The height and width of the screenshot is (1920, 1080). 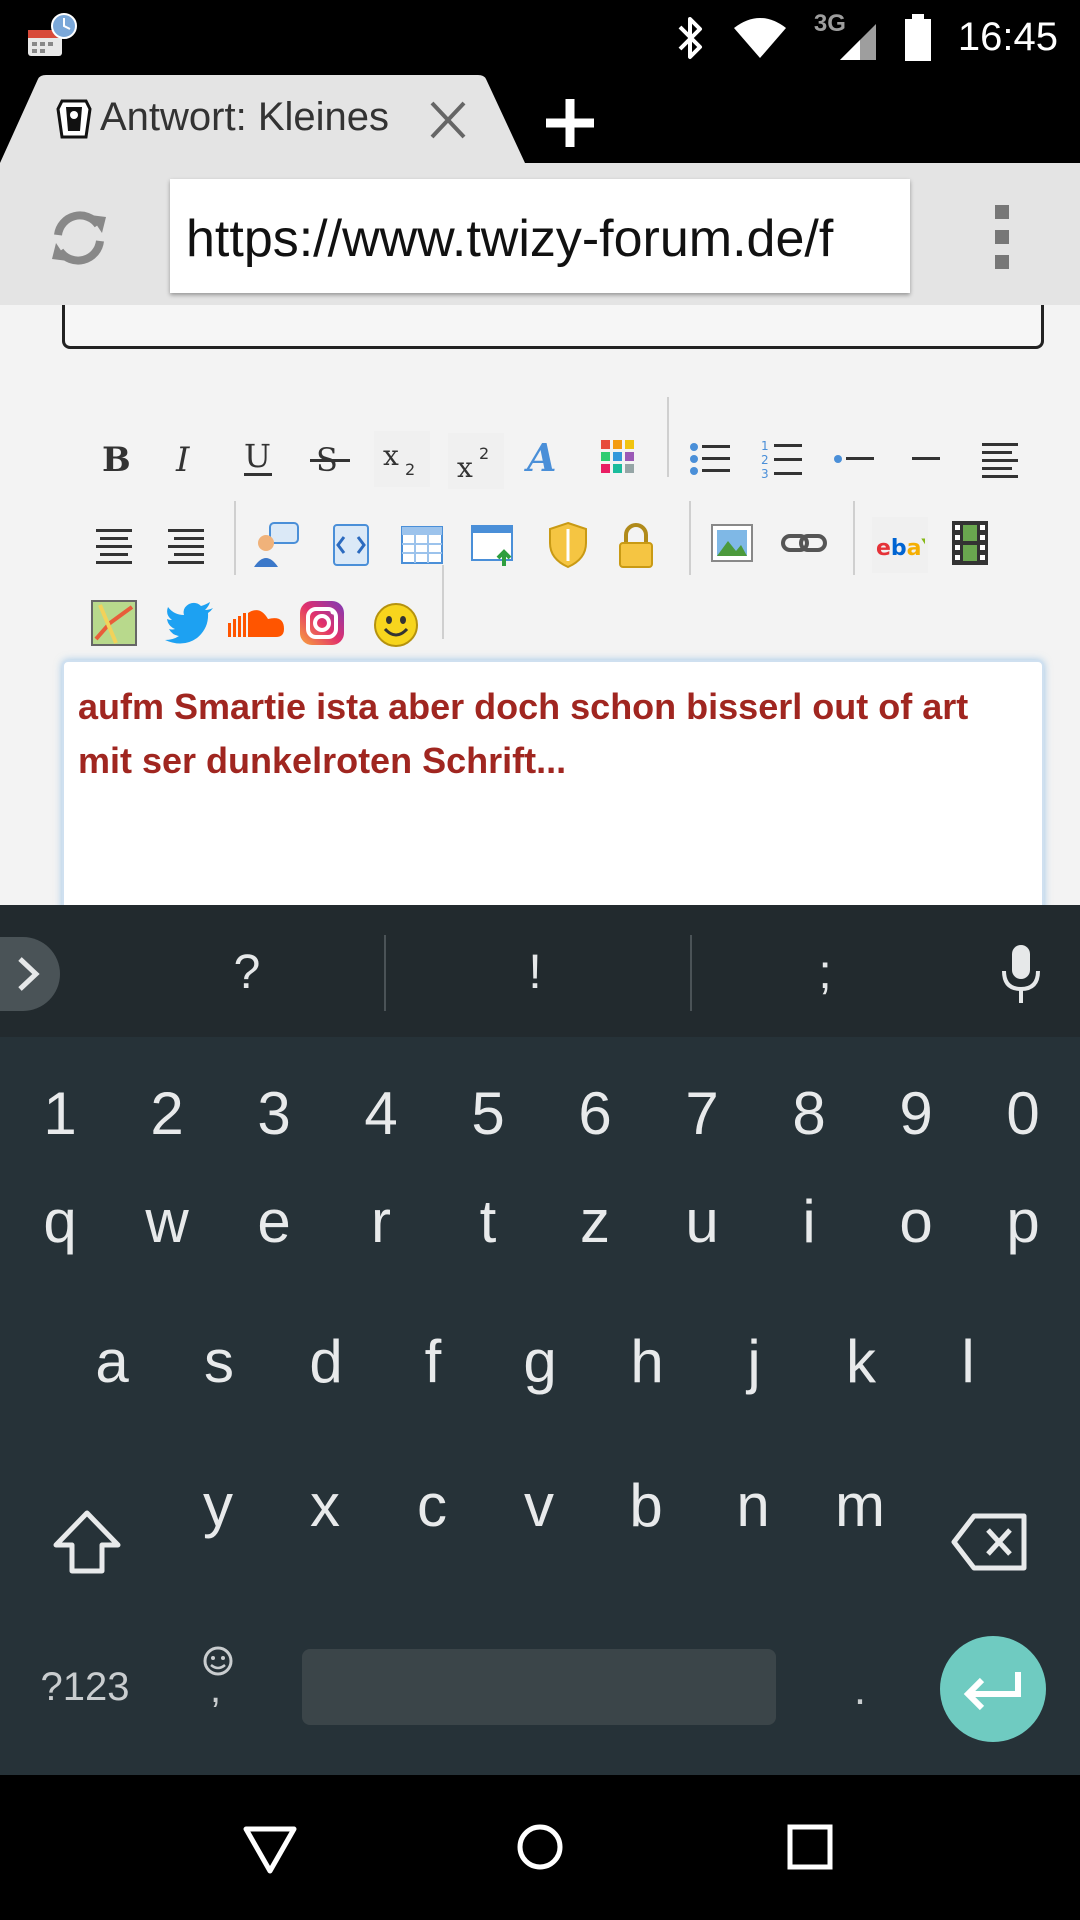 What do you see at coordinates (861, 1362) in the screenshot?
I see `letter-key: k` at bounding box center [861, 1362].